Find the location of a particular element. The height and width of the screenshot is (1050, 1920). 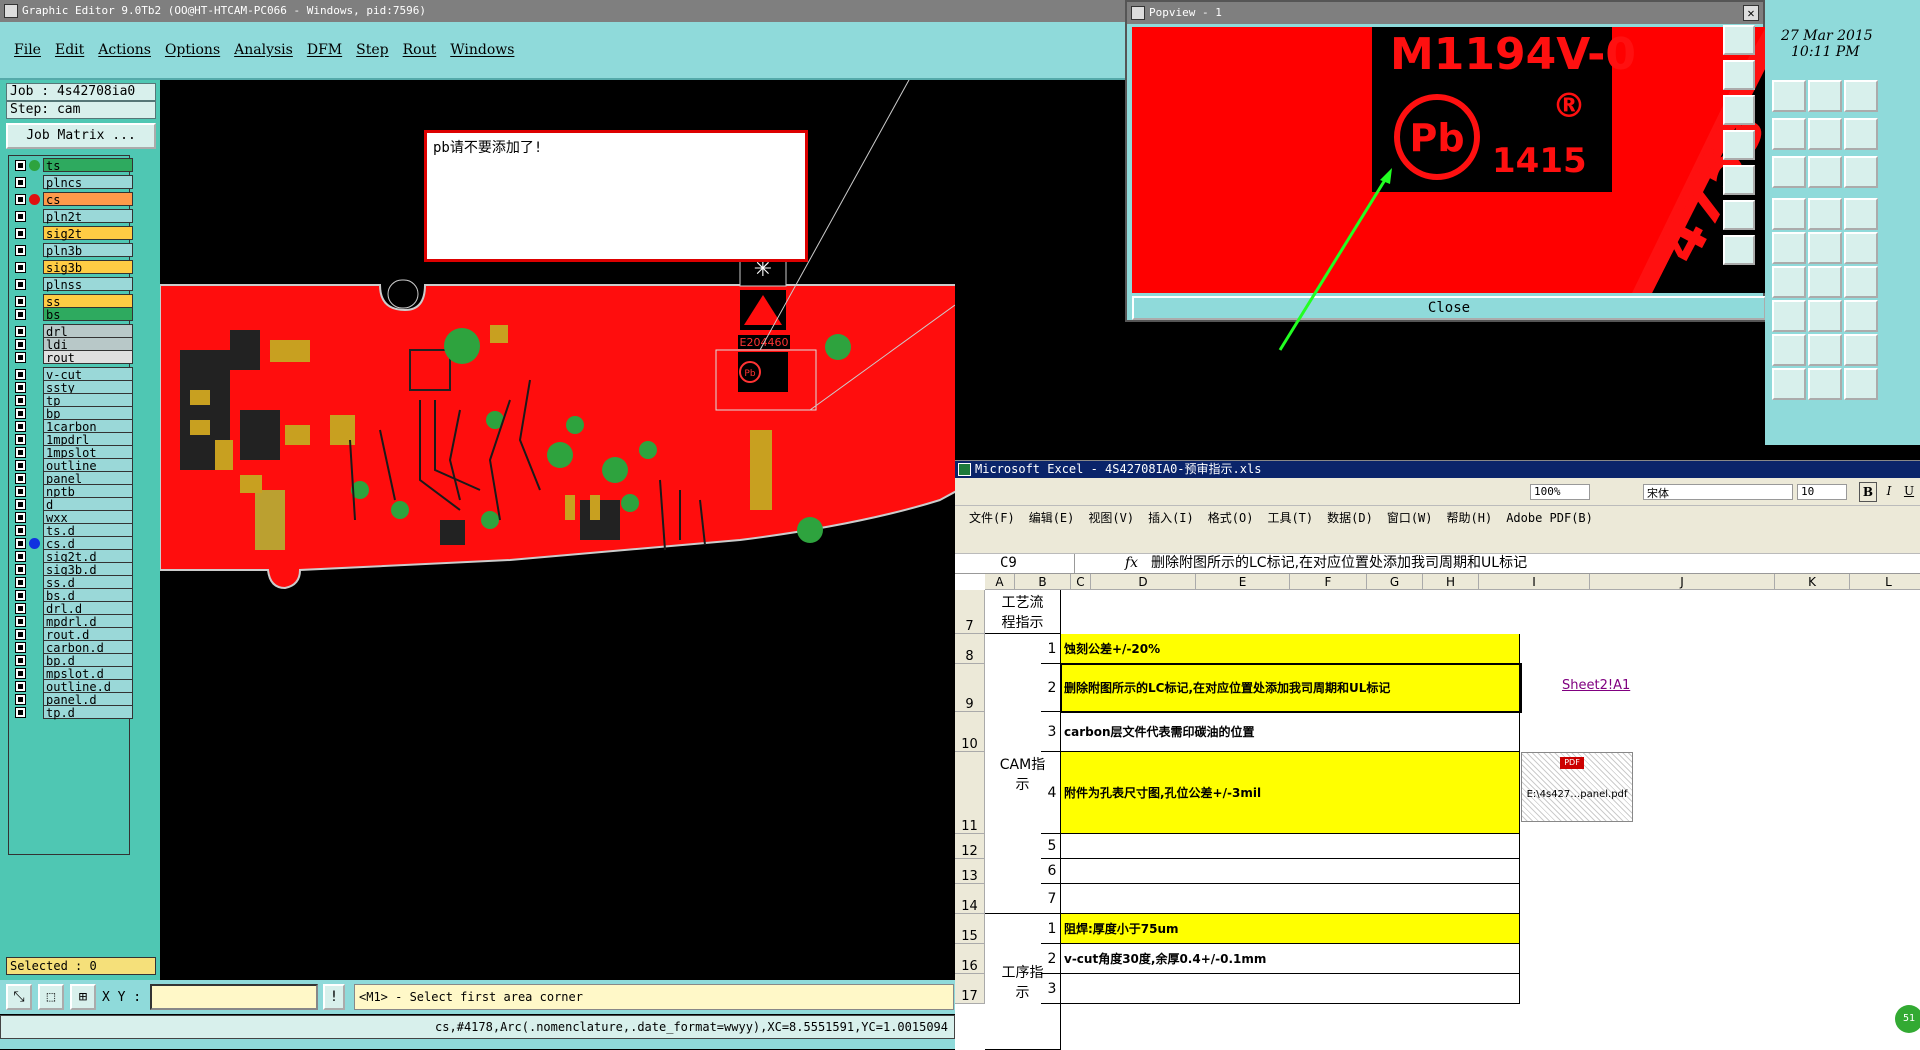

layer-row-16: bp is located at coordinates (73, 413).